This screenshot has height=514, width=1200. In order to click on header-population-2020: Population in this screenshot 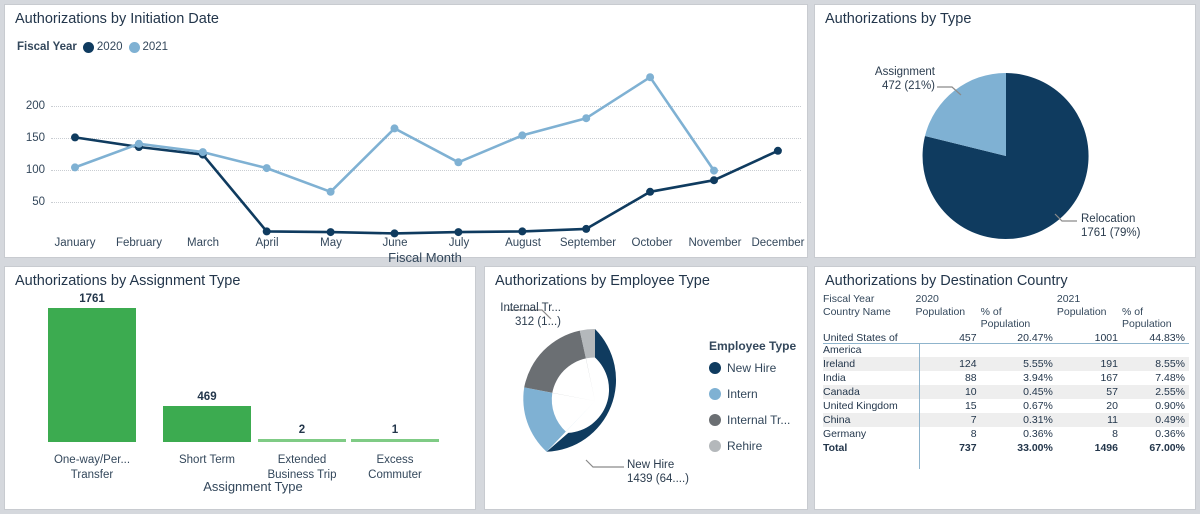, I will do `click(940, 312)`.